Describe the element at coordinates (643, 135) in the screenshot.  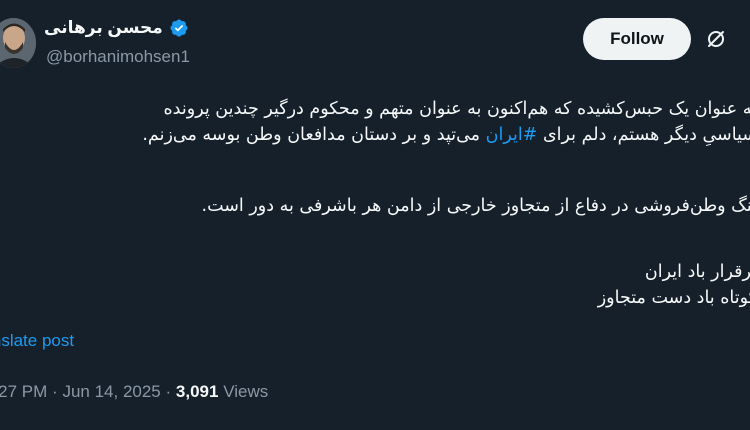
I see `tweet-line-2-start: سیاسیِ دیگر هستم، دلم برای` at that location.